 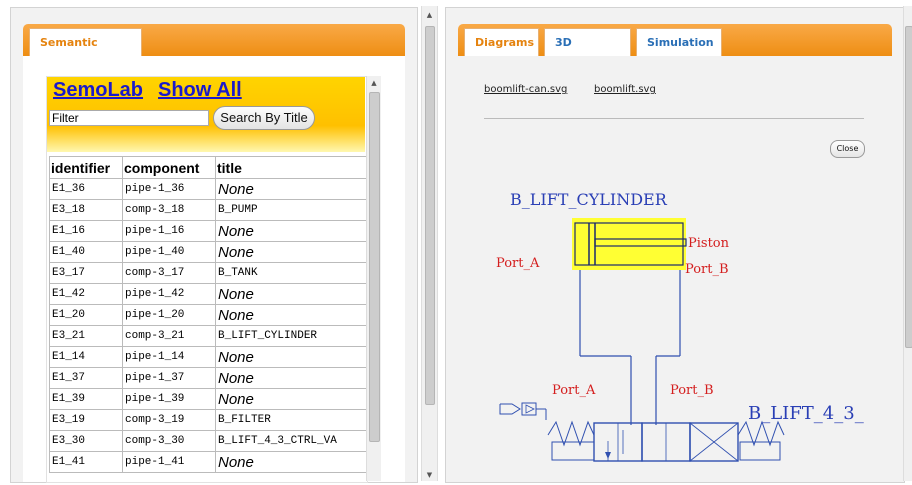 What do you see at coordinates (708, 243) in the screenshot?
I see `piston-label: Piston` at bounding box center [708, 243].